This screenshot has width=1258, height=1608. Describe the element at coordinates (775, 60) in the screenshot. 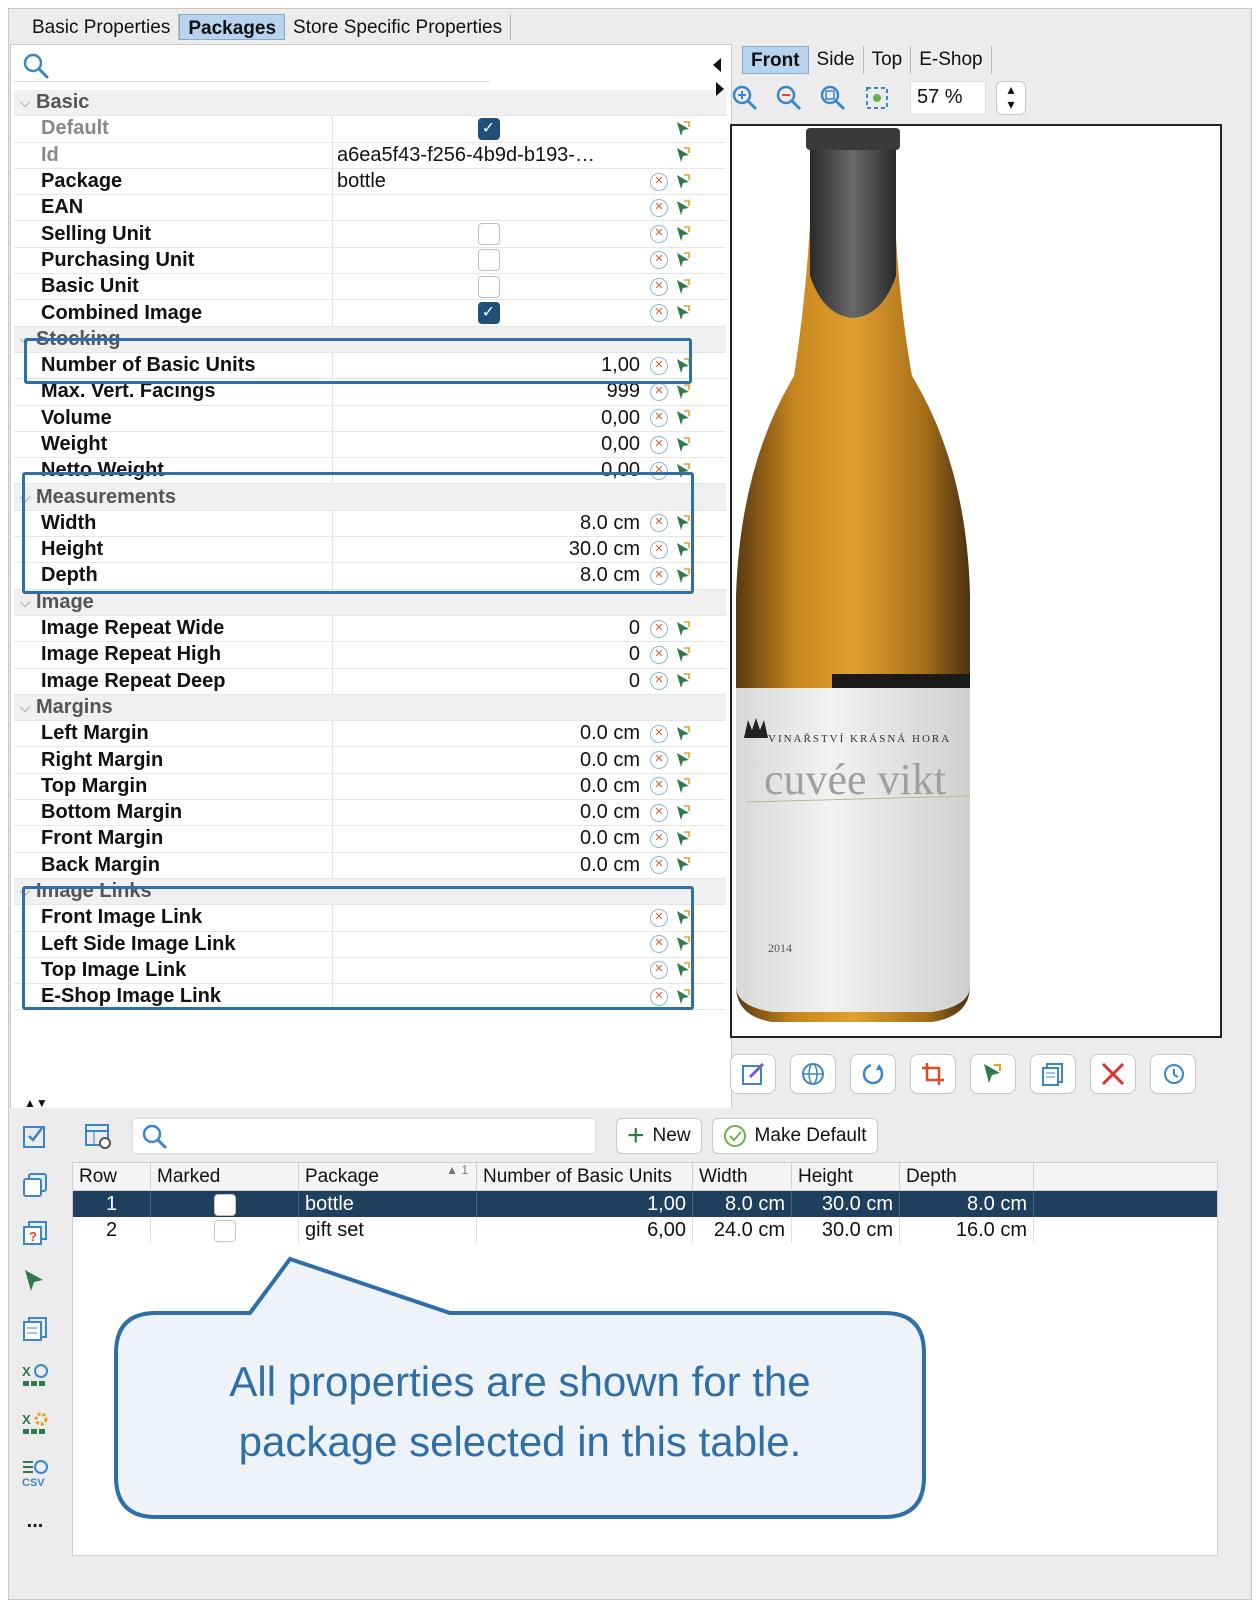

I see `tab-front: Front` at that location.